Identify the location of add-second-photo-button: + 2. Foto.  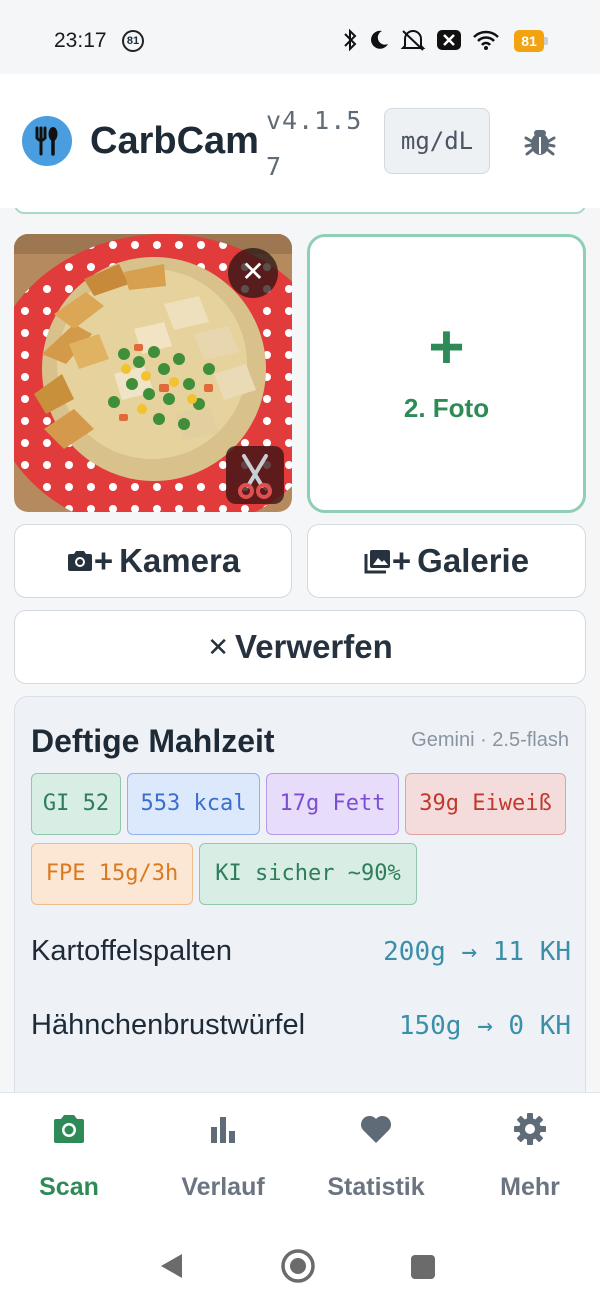
(446, 373).